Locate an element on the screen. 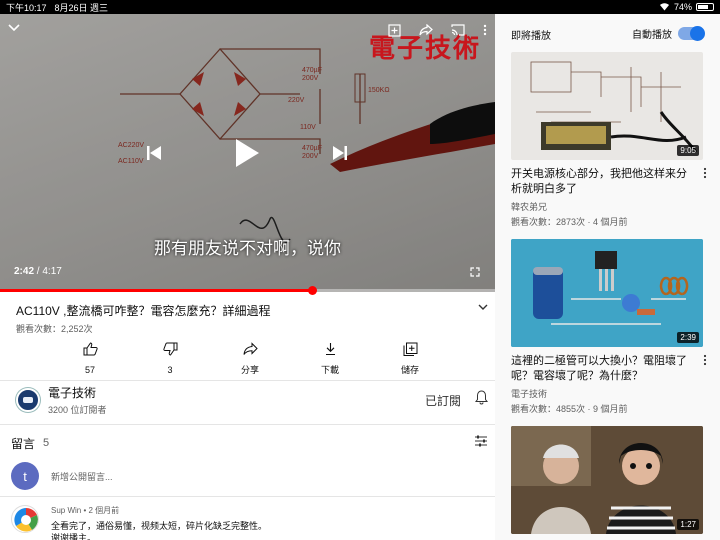 Image resolution: width=720 pixels, height=540 pixels. download-button: 下載 is located at coordinates (330, 360).